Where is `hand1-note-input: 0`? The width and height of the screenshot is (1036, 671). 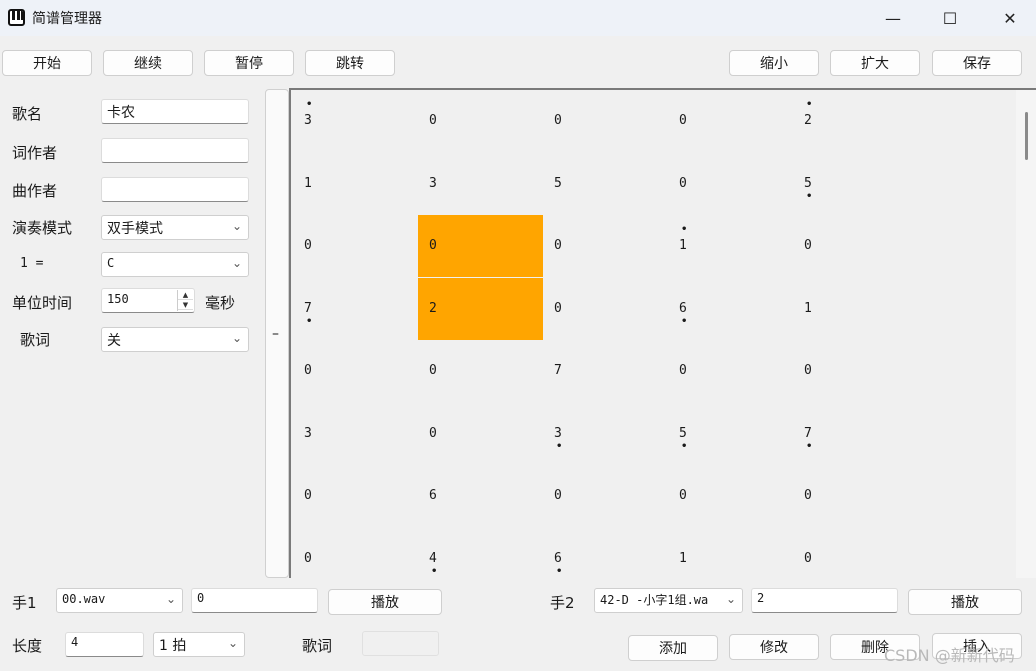
hand1-note-input: 0 is located at coordinates (254, 600).